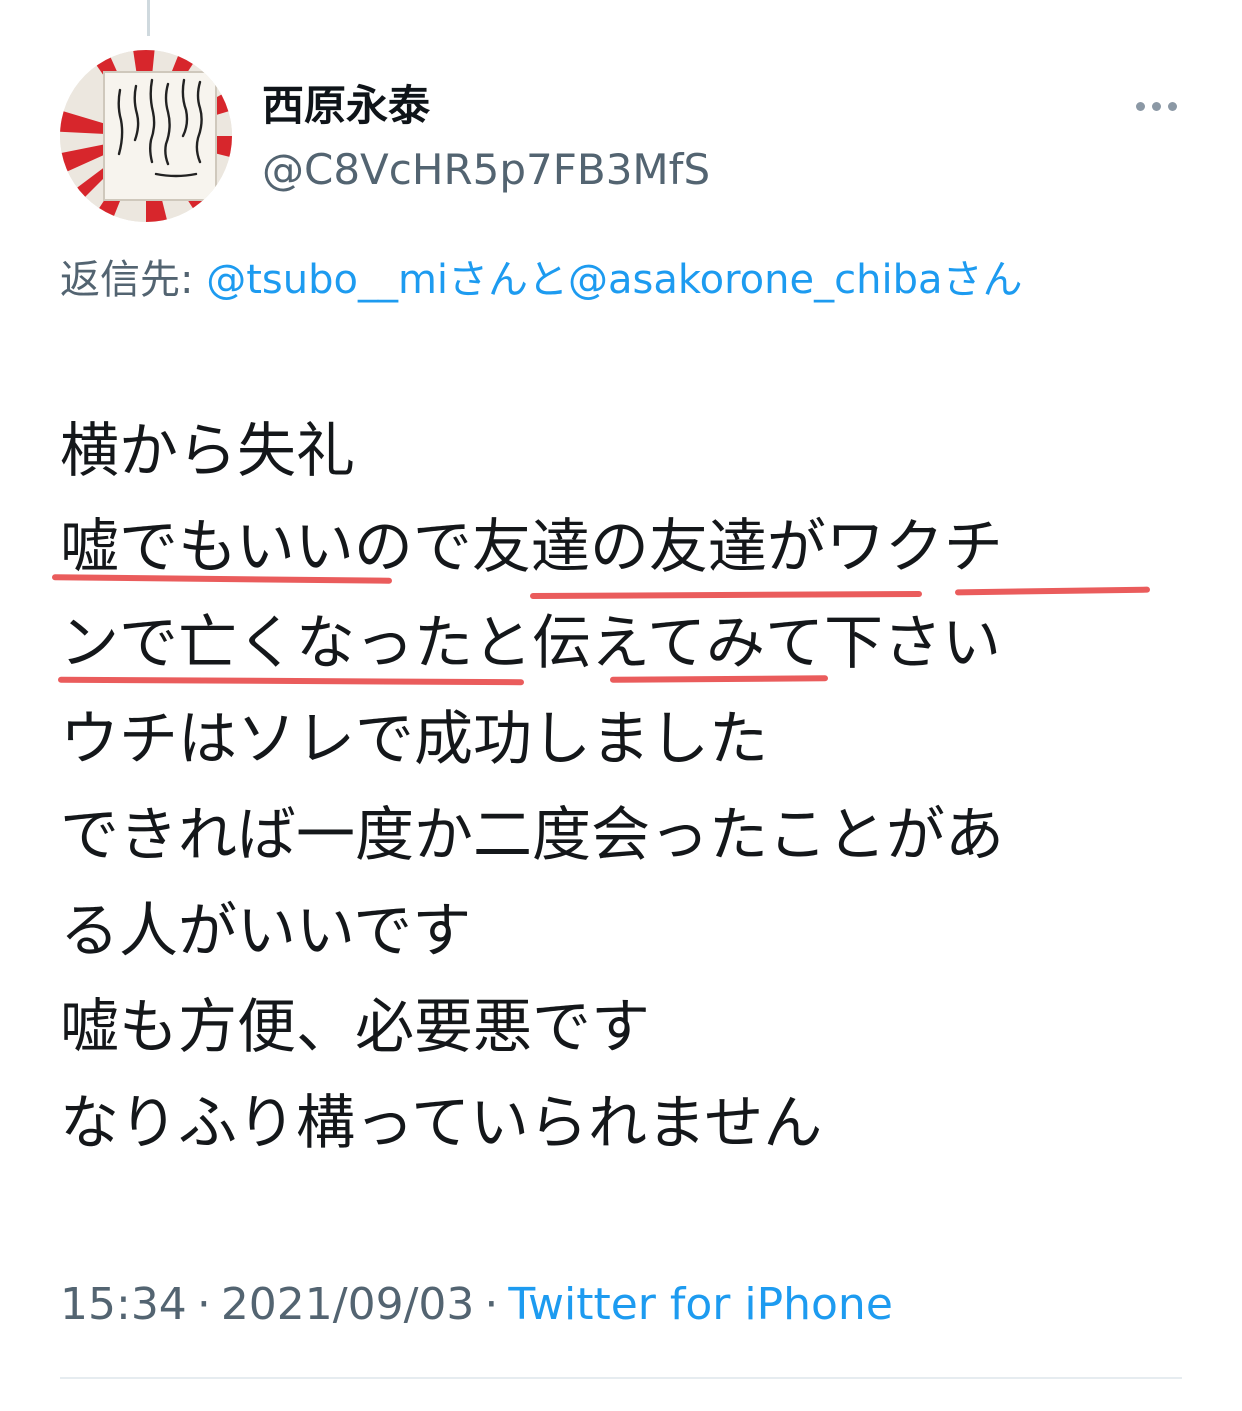 The image size is (1242, 1411). Describe the element at coordinates (355, 1026) in the screenshot. I see `tweet-text-line: 嘘も方便、必要悪です` at that location.